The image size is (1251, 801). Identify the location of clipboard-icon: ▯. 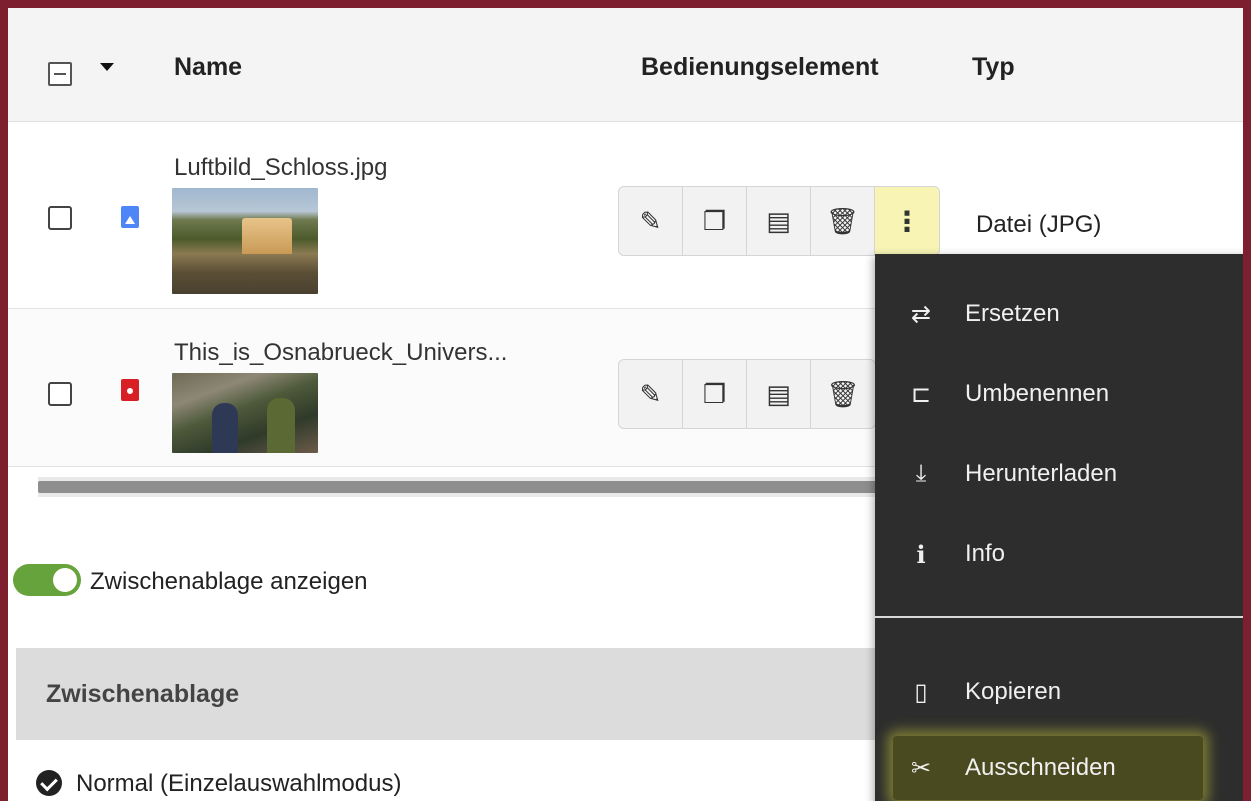
(921, 692).